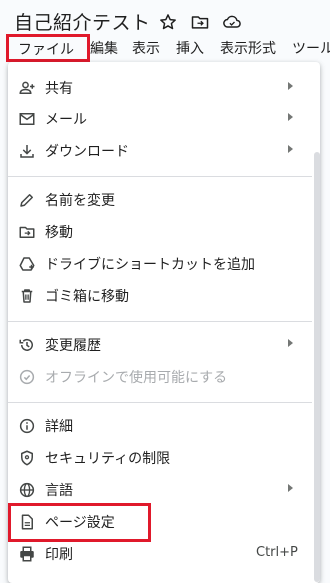  I want to click on star-icon, so click(168, 22).